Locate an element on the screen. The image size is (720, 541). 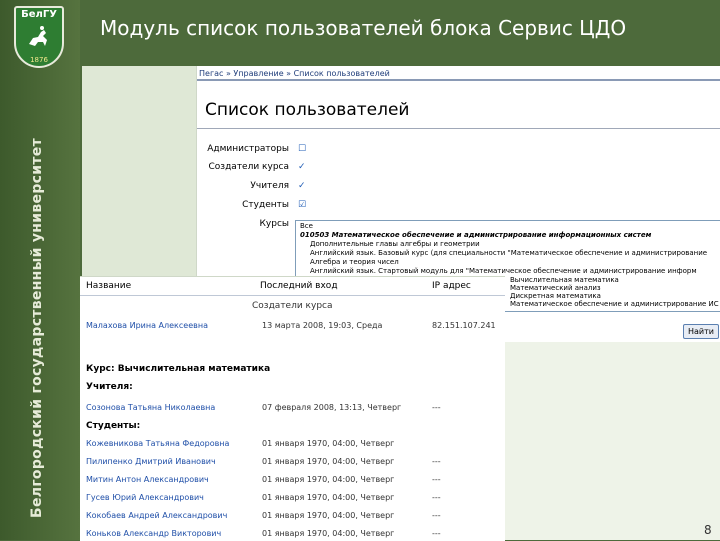
user-name-link: Кокобаев Андрей Александрович is located at coordinates (156, 515).